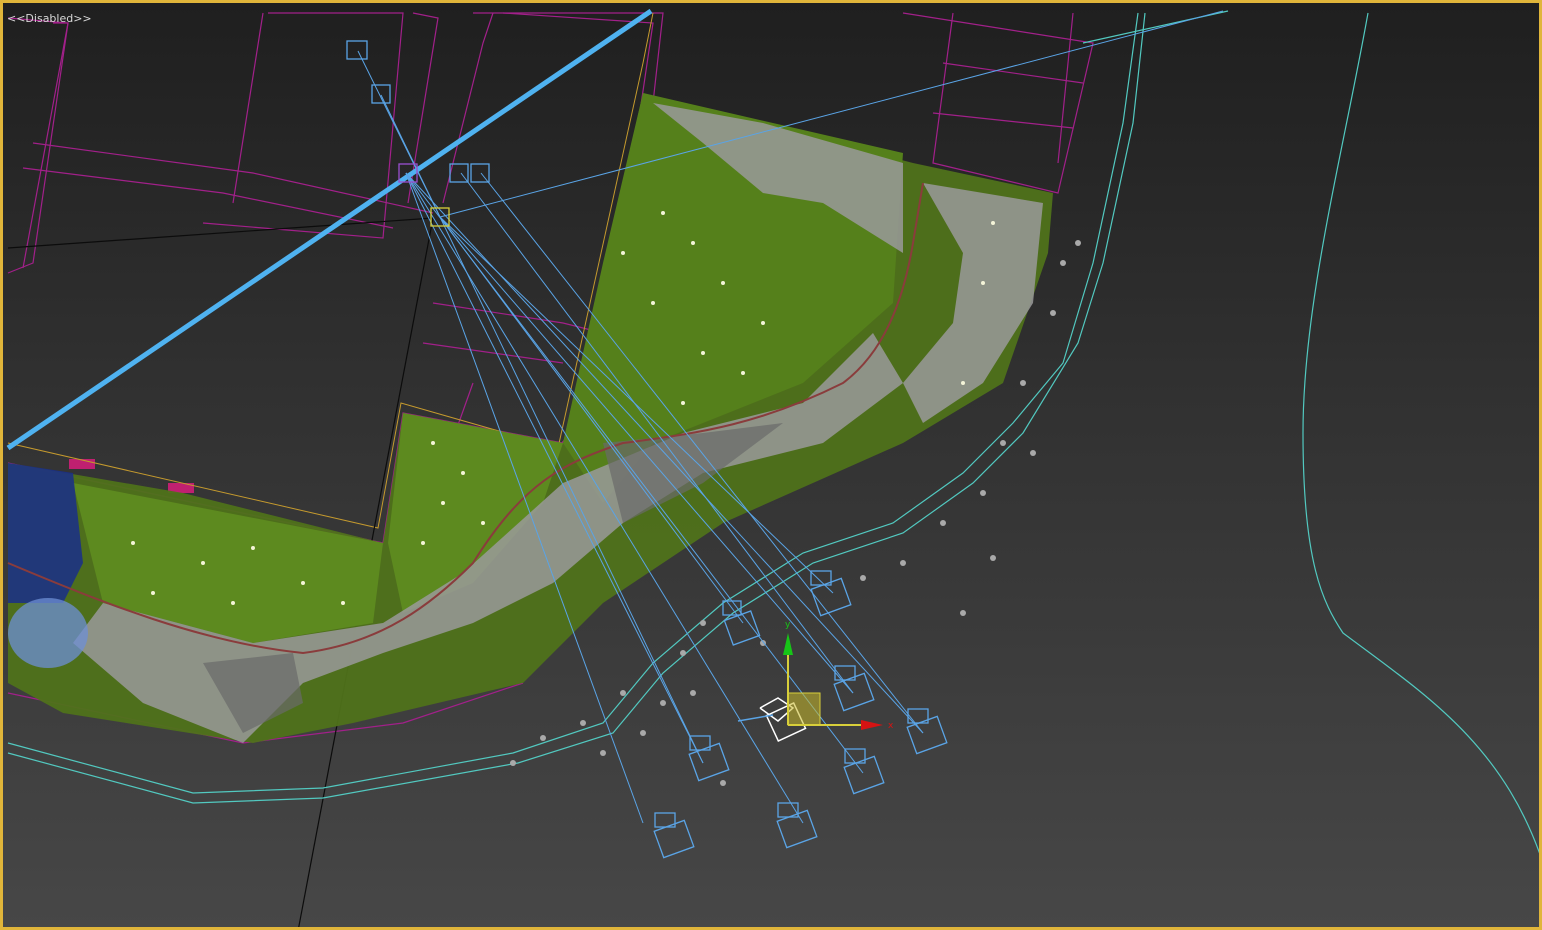 The image size is (1542, 930). I want to click on viewport-label: <<Disabled>>, so click(49, 18).